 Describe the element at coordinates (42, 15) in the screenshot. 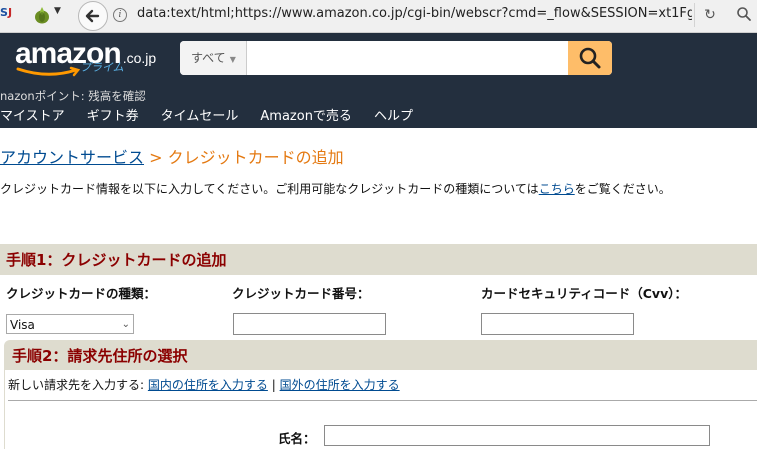

I see `onion-extension-icon` at that location.